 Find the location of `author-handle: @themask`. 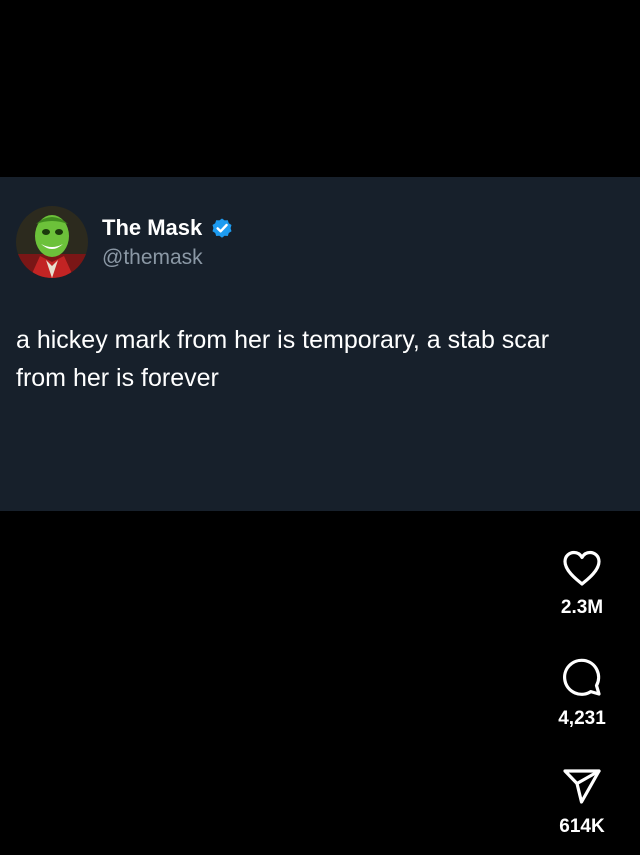

author-handle: @themask is located at coordinates (152, 258).